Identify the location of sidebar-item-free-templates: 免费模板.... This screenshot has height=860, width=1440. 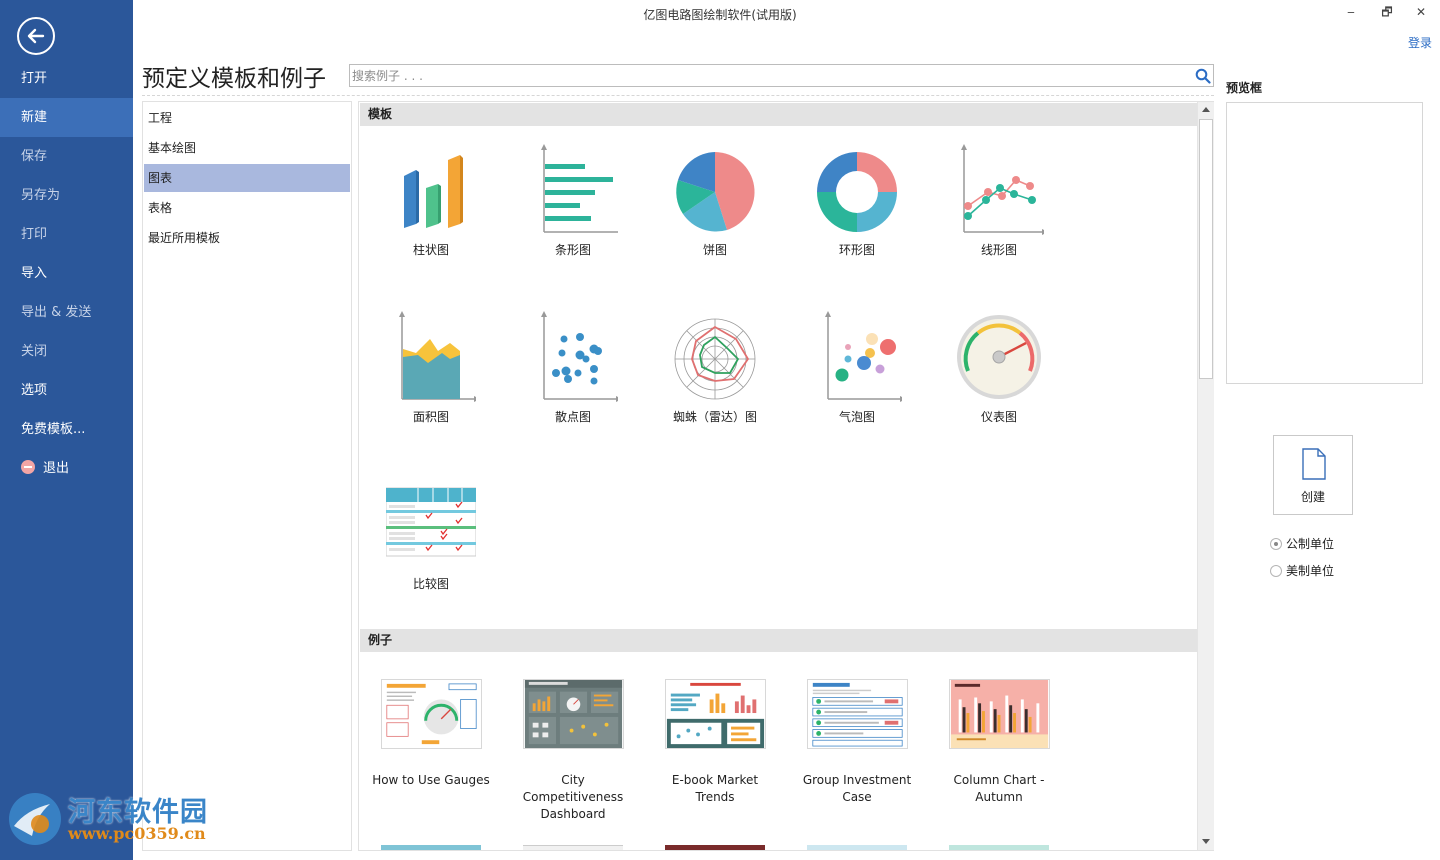
(66, 429).